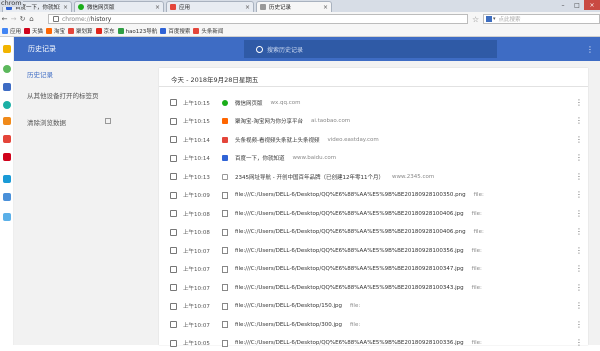  I want to click on checklist-icon, so click(7, 197).